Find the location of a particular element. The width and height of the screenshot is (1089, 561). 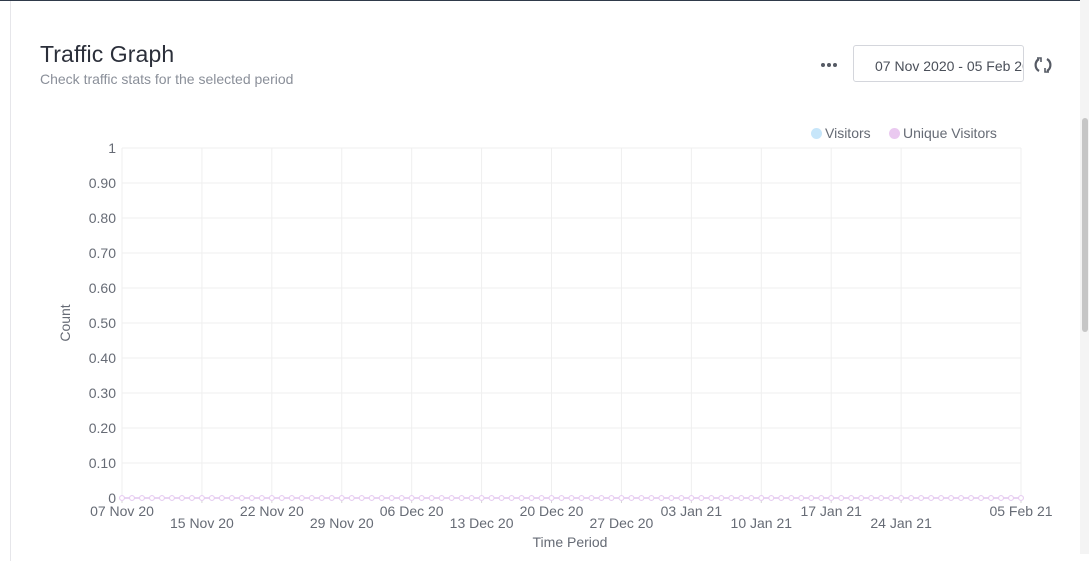

y-tick-label: 0.50 is located at coordinates (102, 323).